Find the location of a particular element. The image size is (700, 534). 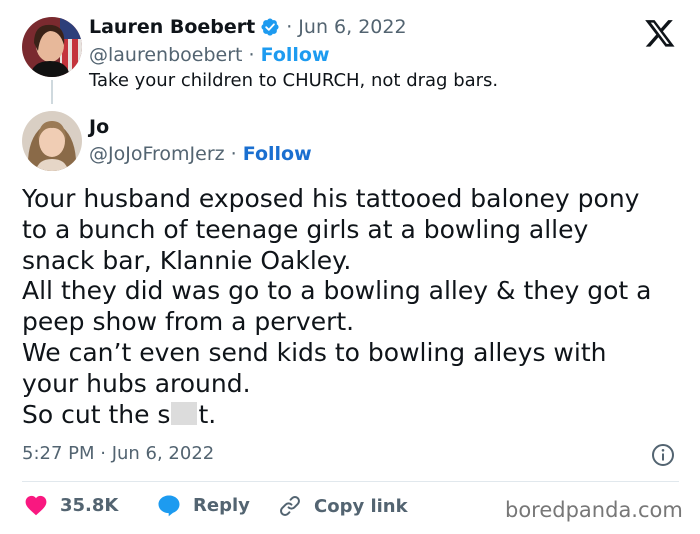

watermark: boredpanda.com is located at coordinates (594, 510).